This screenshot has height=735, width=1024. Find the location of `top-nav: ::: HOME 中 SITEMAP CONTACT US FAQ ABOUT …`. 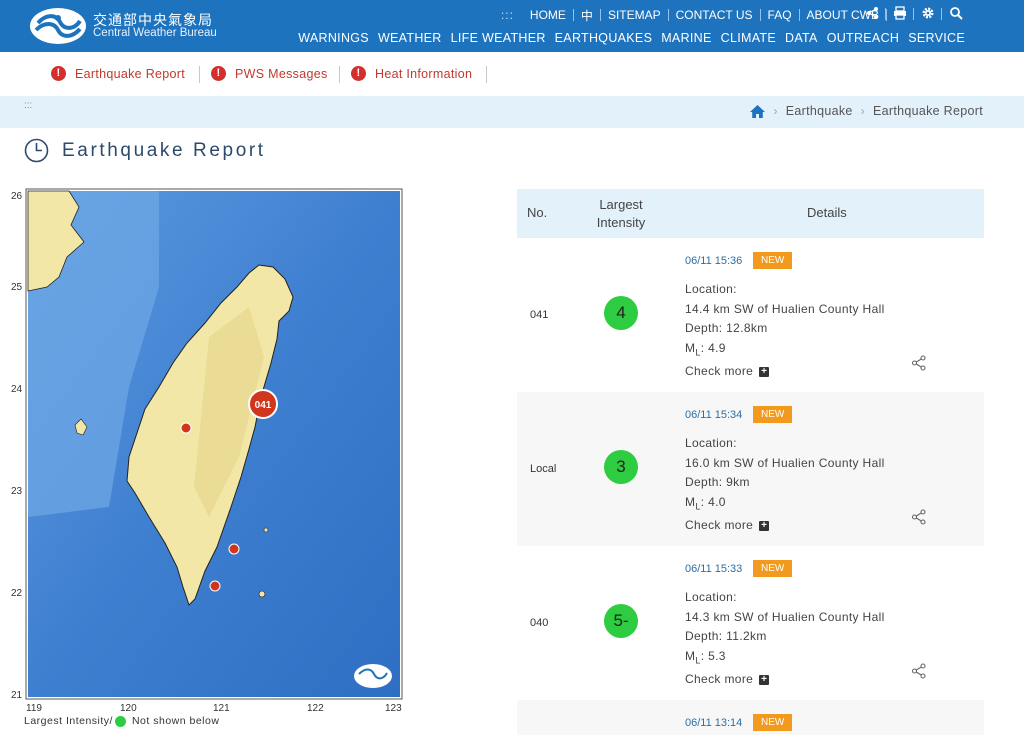

top-nav: ::: HOME 中 SITEMAP CONTACT US FAQ ABOUT … is located at coordinates (697, 15).